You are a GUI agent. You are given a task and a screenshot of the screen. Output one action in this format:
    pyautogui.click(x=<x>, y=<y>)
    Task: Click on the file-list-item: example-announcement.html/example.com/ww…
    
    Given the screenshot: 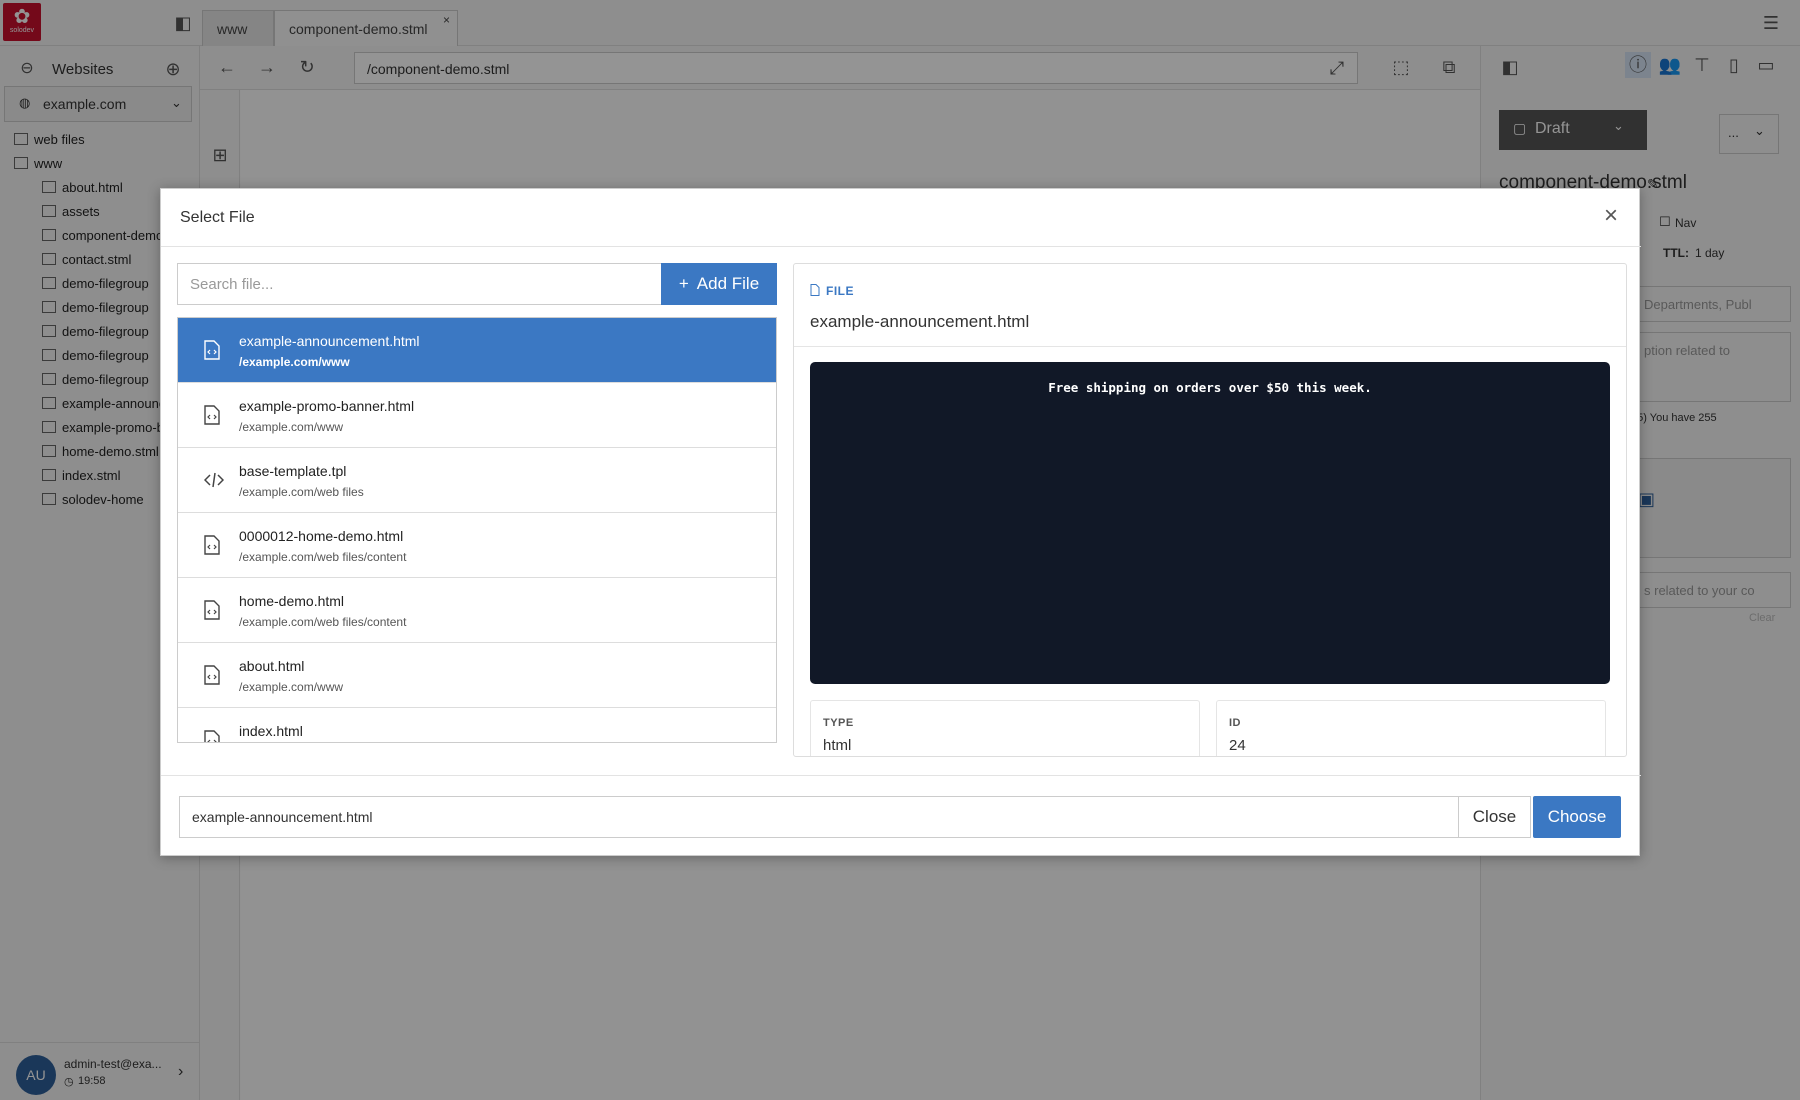 What is the action you would take?
    pyautogui.click(x=477, y=350)
    